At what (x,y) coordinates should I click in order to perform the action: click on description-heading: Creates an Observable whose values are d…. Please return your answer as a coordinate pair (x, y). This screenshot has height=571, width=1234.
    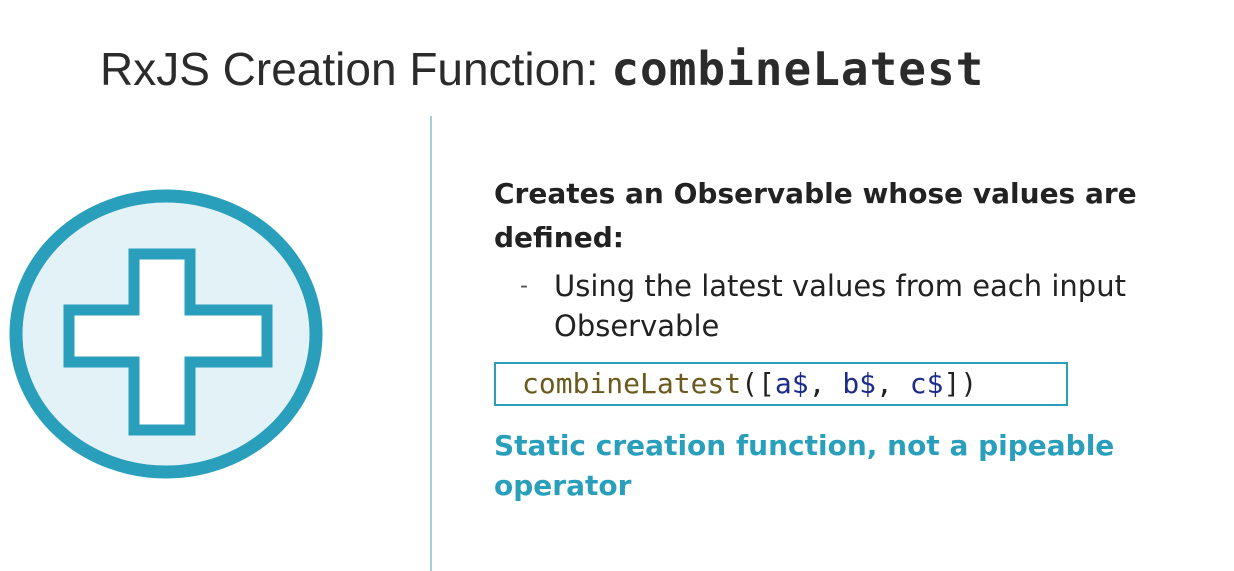
    Looking at the image, I should click on (815, 215).